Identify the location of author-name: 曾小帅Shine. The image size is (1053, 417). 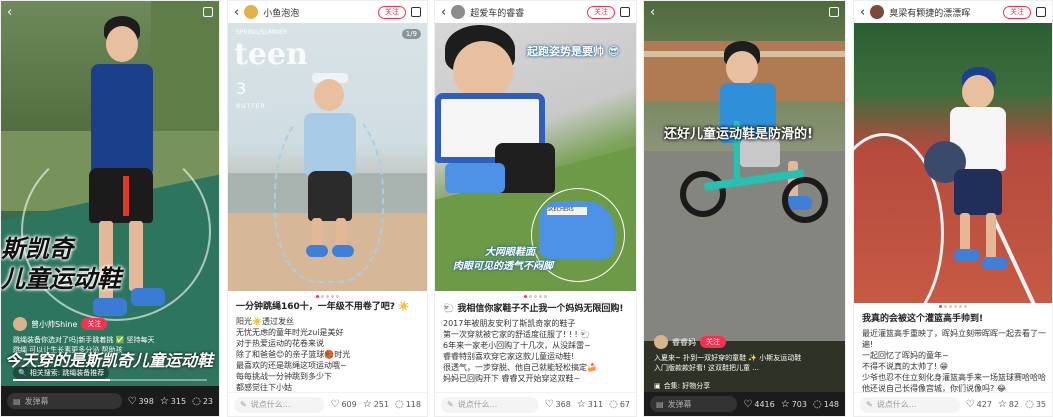
(54, 324).